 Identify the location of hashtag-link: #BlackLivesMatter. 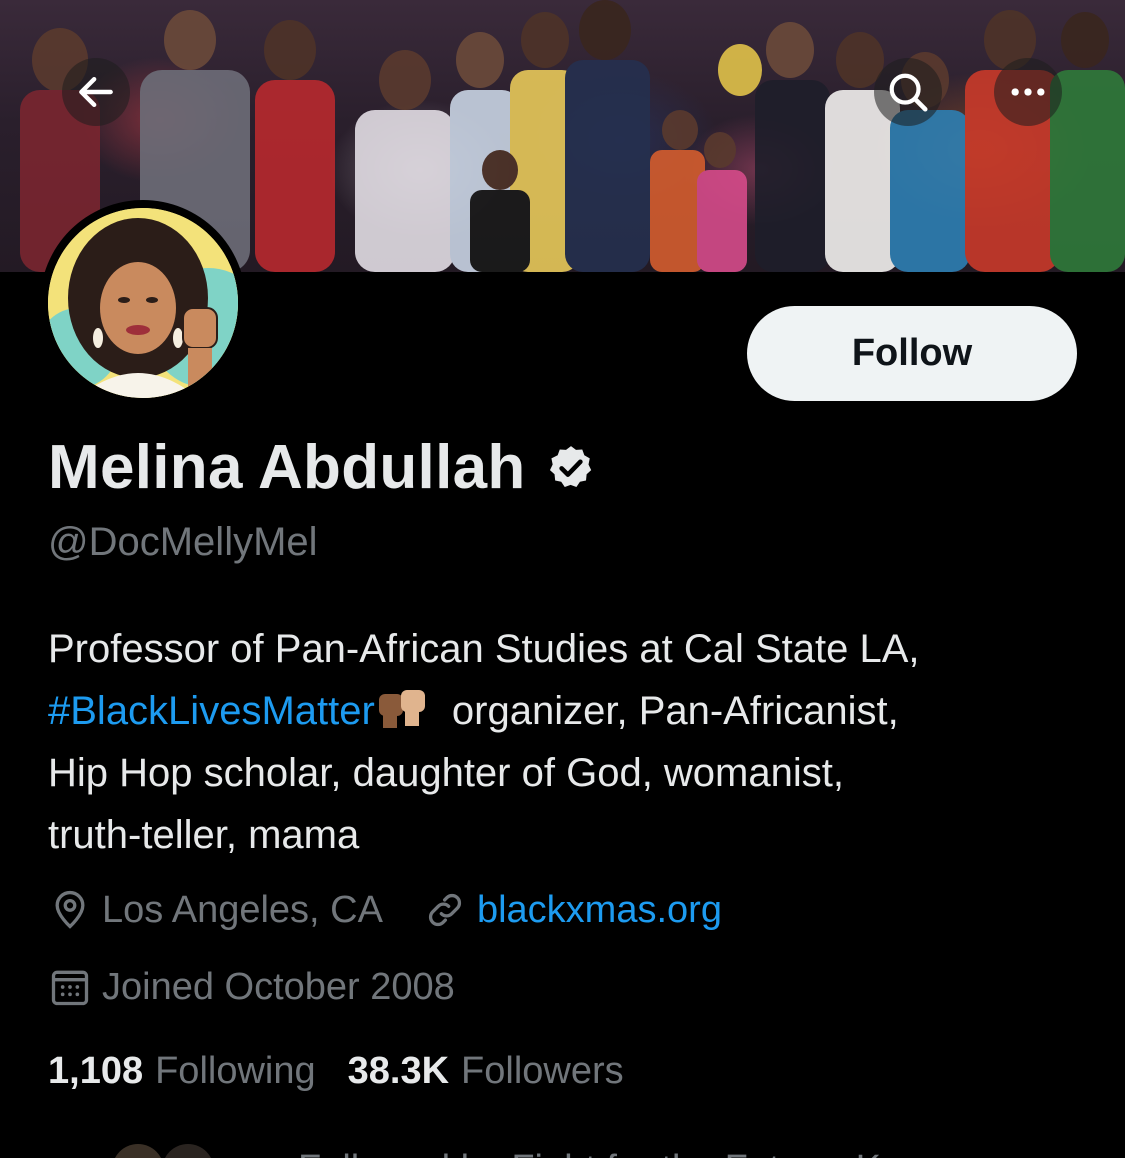
(211, 711).